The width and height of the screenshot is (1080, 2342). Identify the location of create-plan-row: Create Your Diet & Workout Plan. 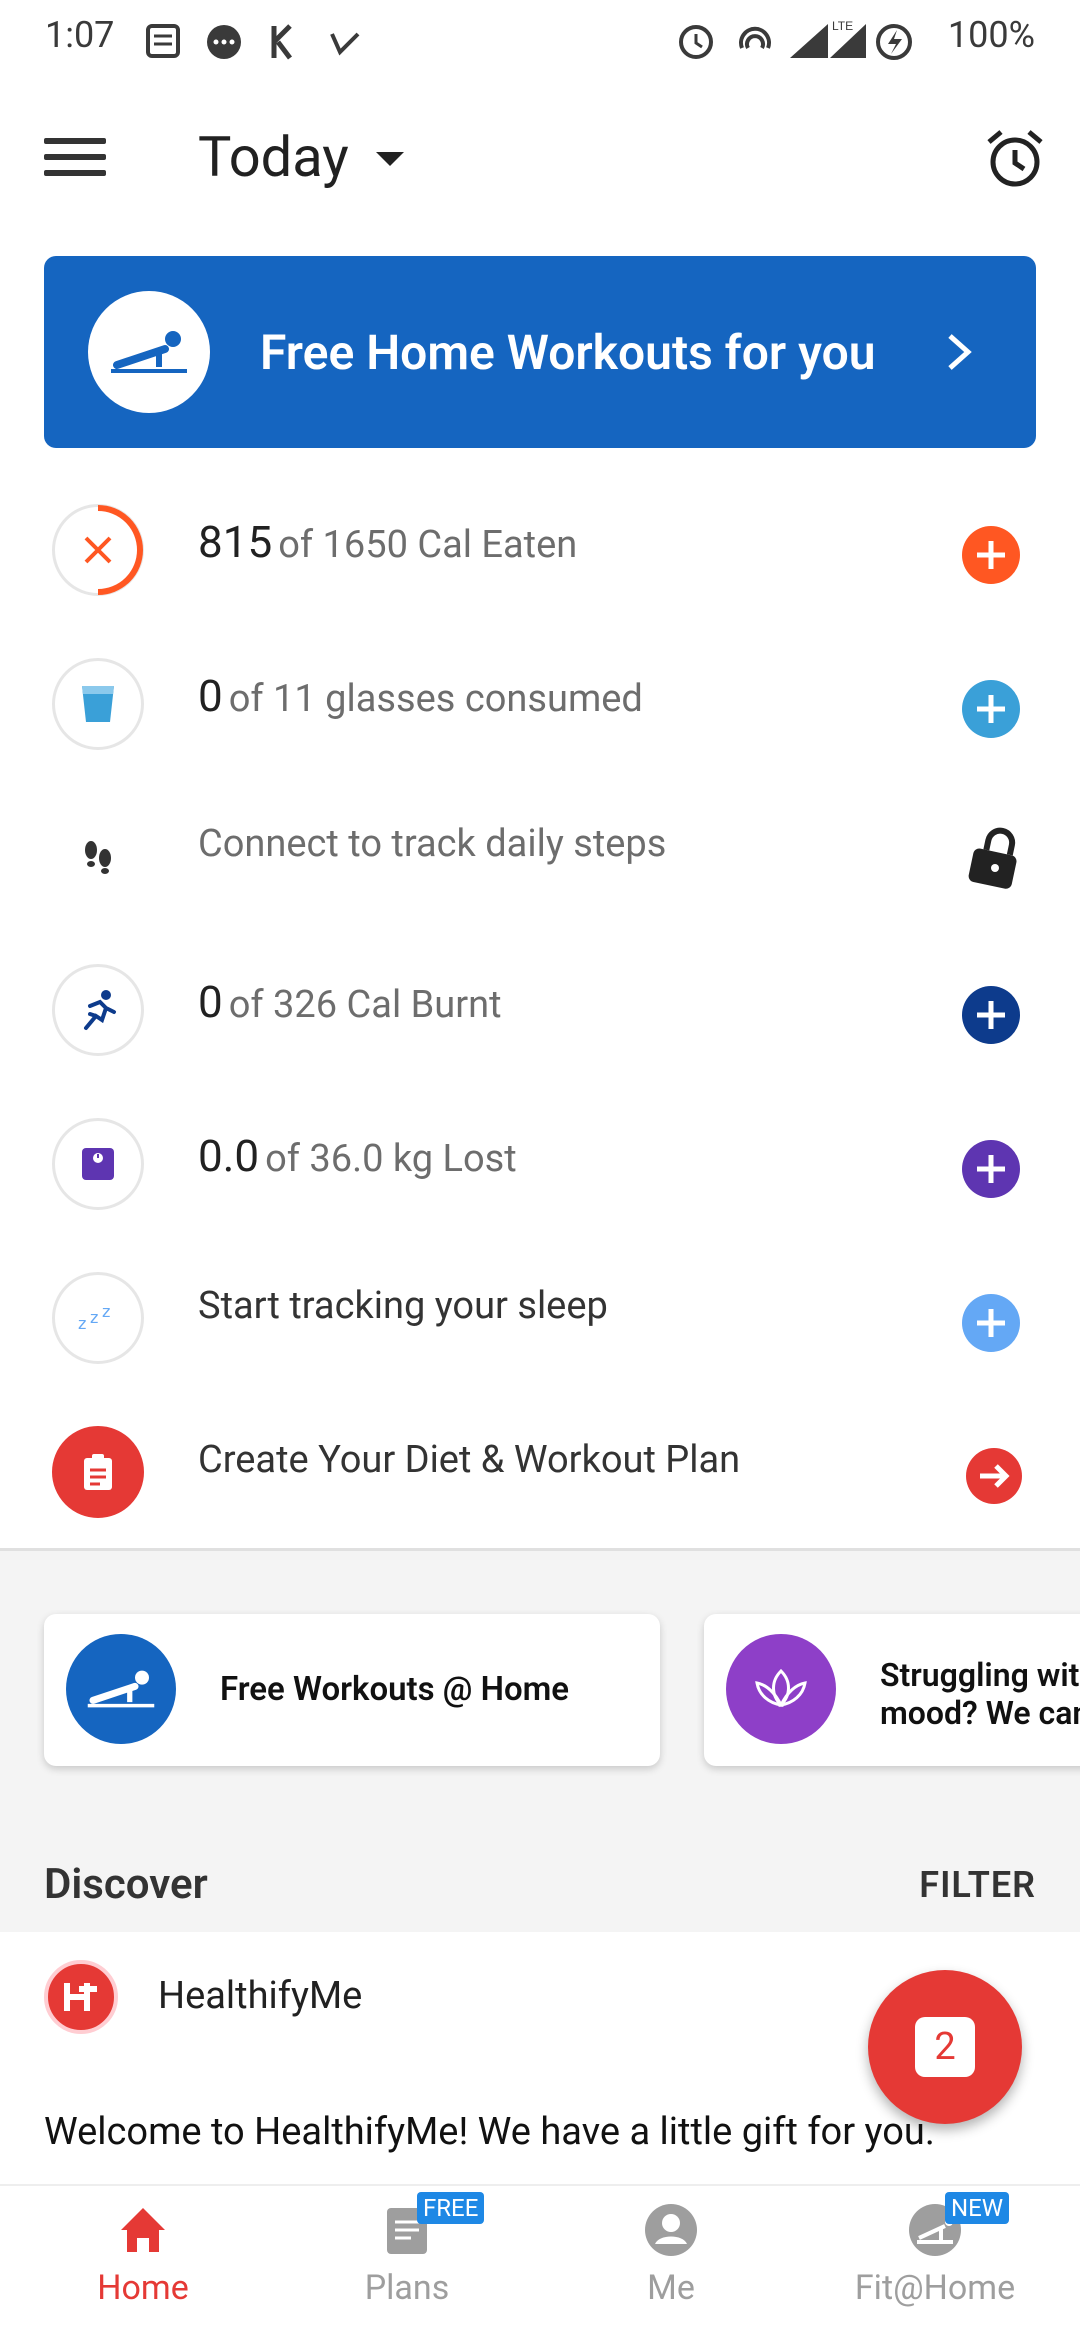
(540, 1473).